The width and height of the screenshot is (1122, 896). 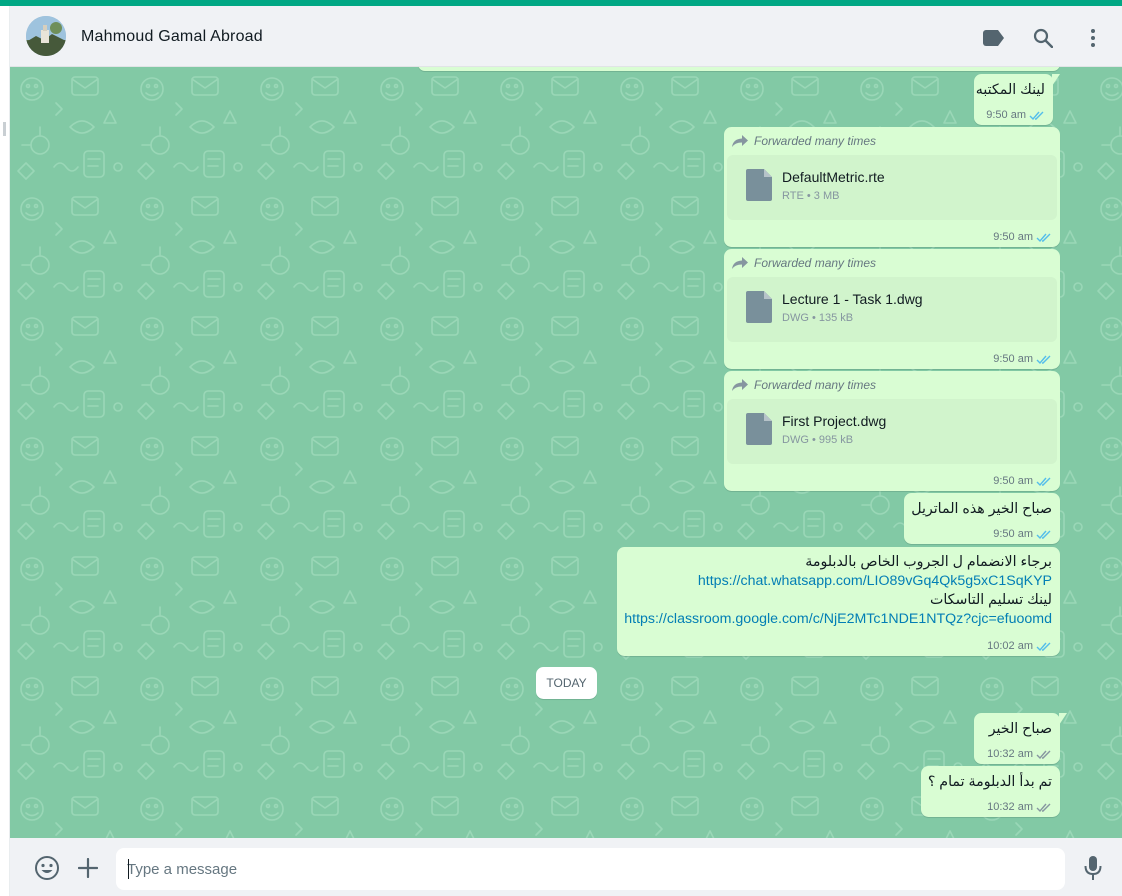 I want to click on document-card: Lecture 1 - Task 1.dwg DWG • 135 kB, so click(x=892, y=309).